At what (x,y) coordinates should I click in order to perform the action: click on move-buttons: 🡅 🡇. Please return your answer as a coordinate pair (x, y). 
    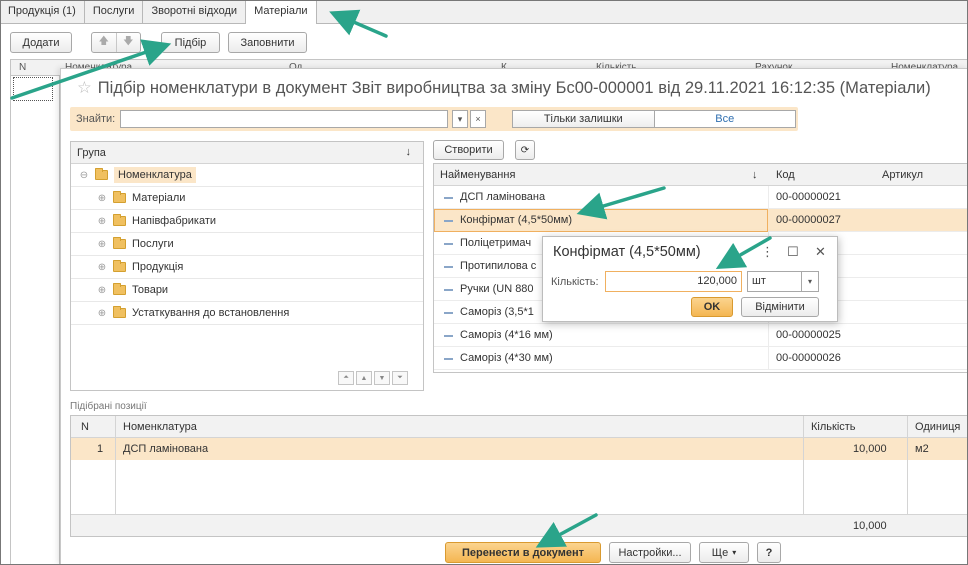
    Looking at the image, I should click on (116, 42).